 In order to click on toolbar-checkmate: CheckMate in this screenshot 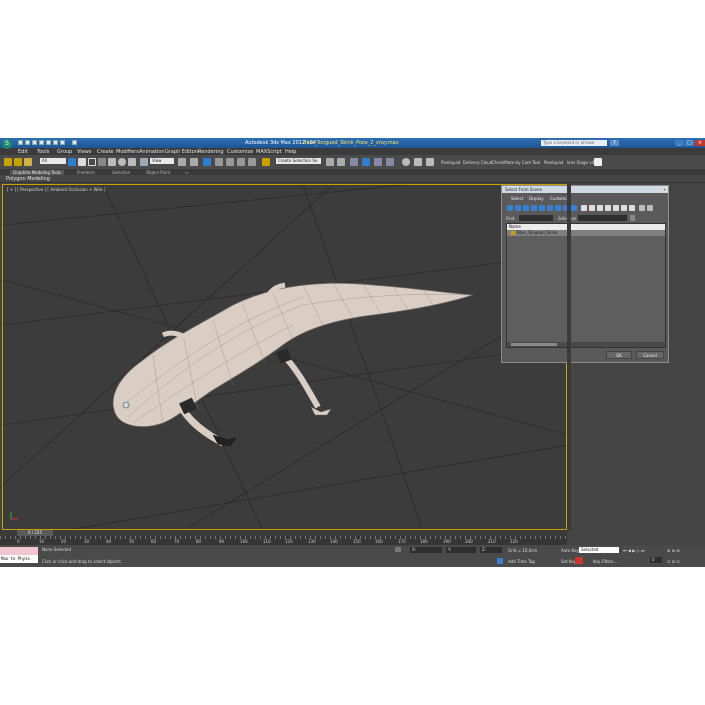, I will do `click(503, 162)`.